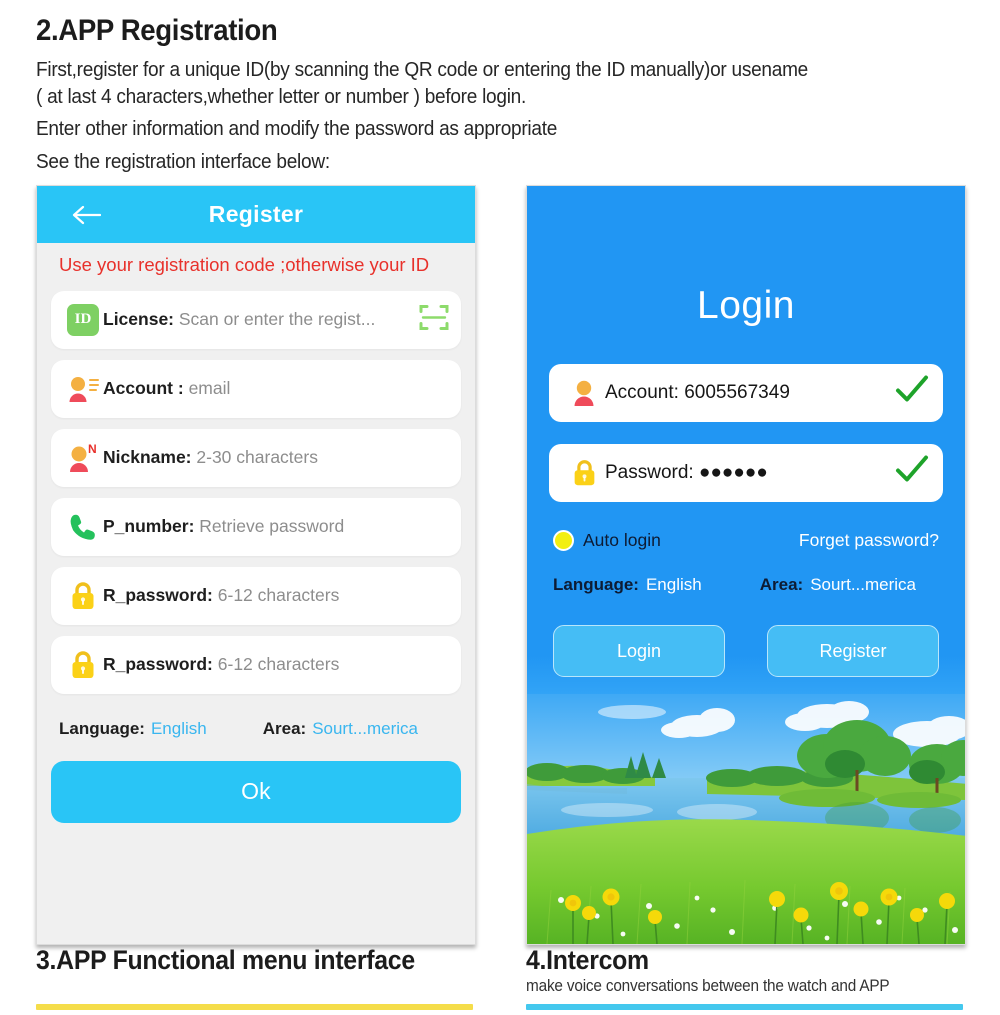 The width and height of the screenshot is (1000, 1015). I want to click on login-password-field: Password: ●●●●●●, so click(746, 473).